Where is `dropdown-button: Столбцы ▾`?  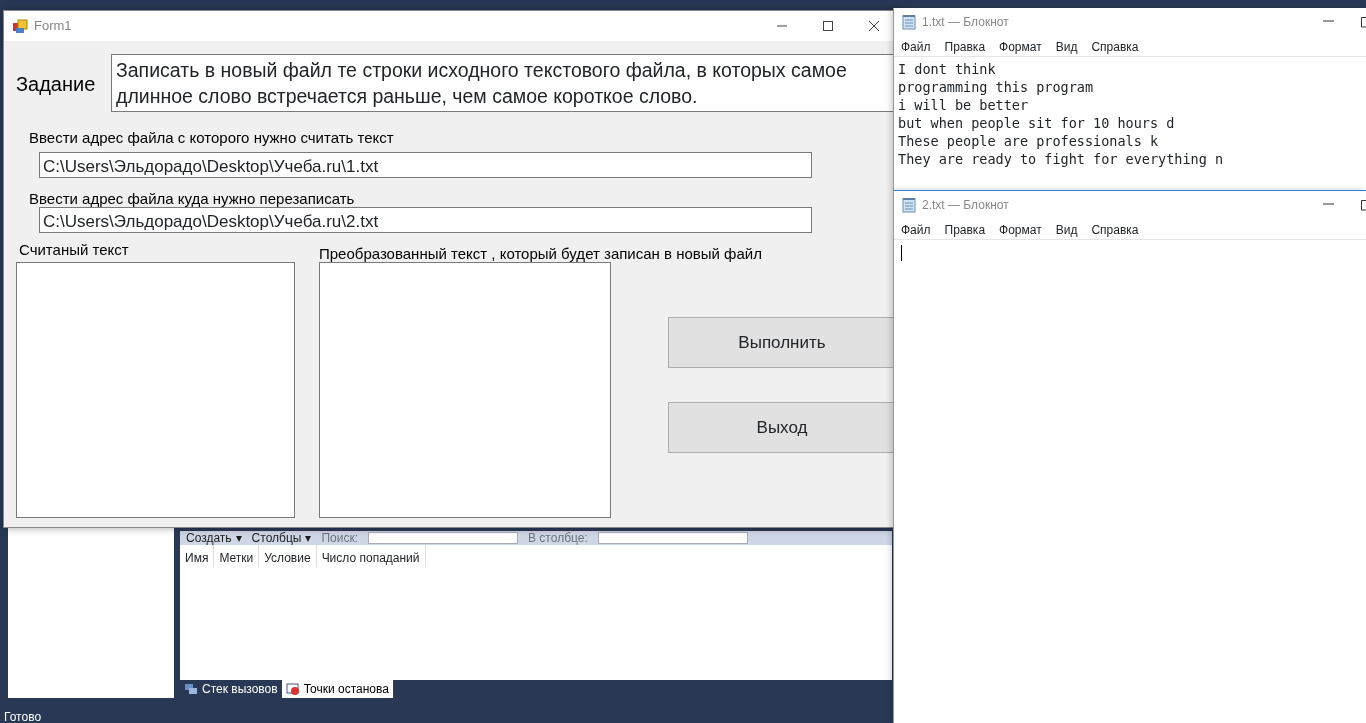 dropdown-button: Столбцы ▾ is located at coordinates (281, 538).